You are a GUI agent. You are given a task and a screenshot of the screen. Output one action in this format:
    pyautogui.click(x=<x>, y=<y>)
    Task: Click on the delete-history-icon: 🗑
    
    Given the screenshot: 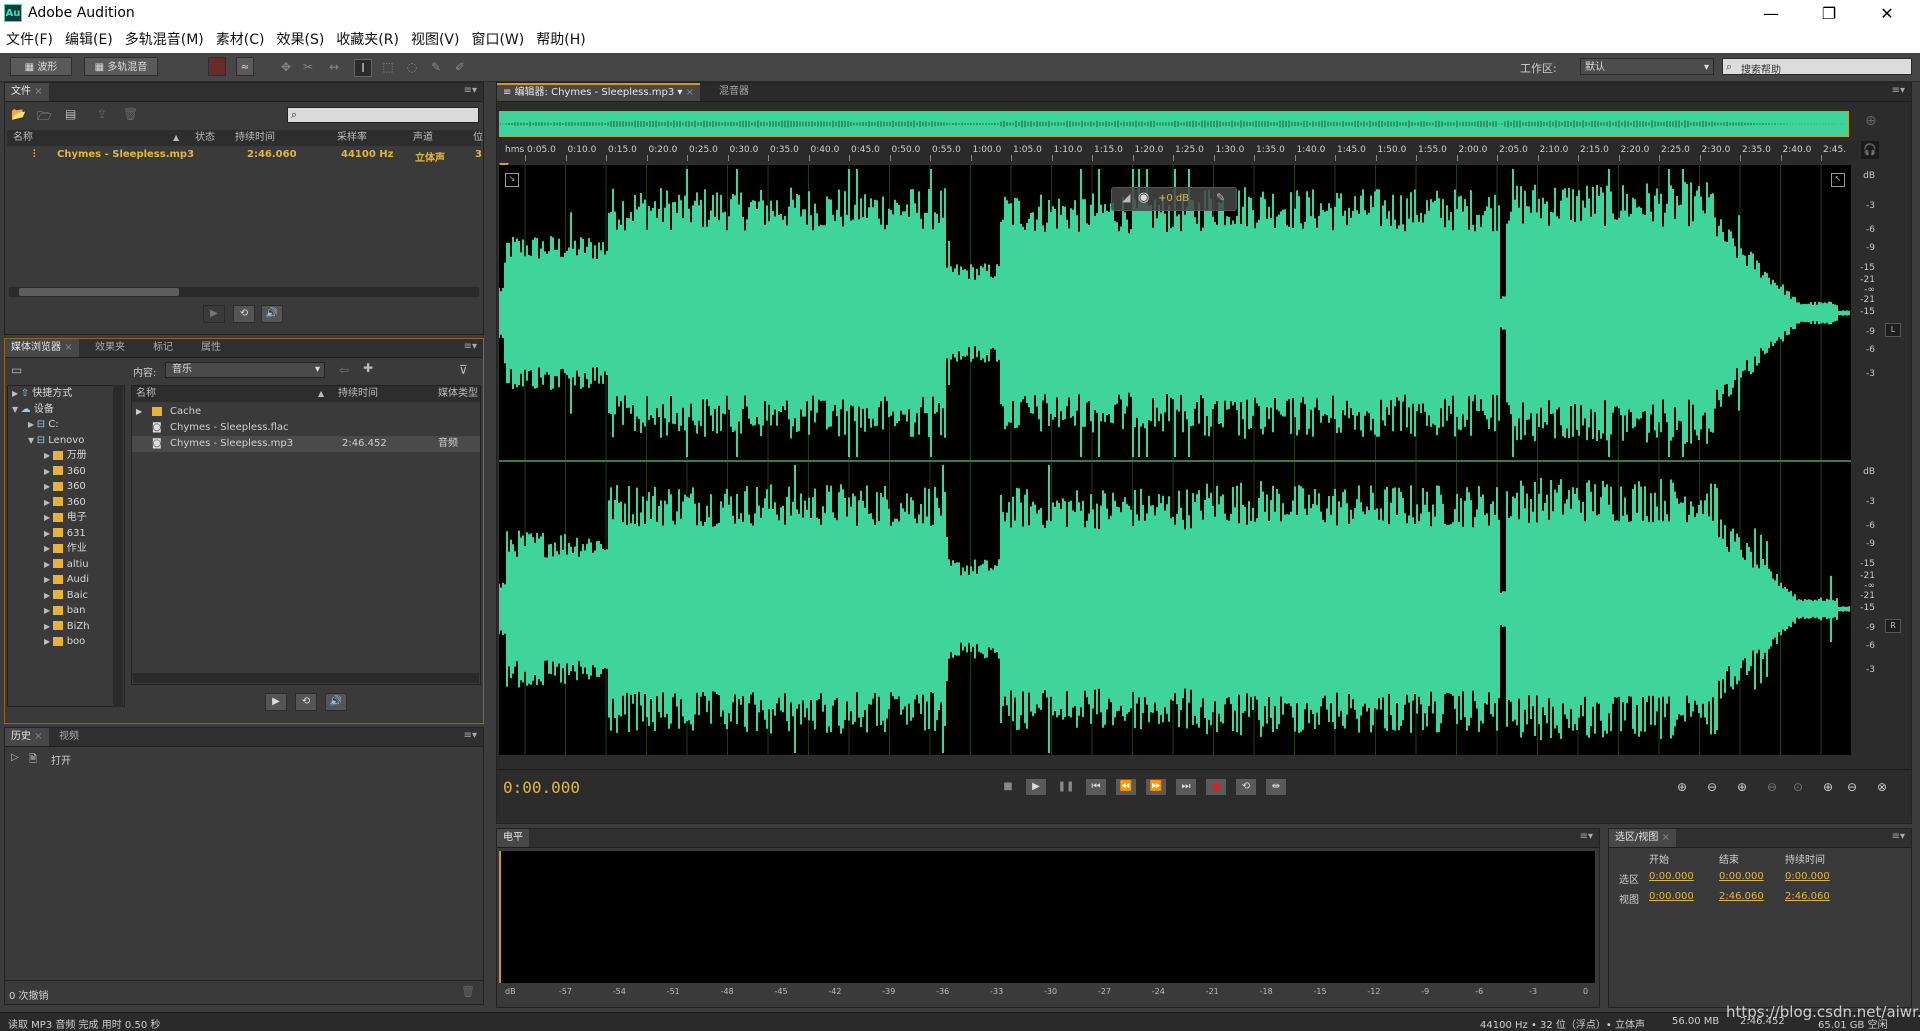 What is the action you would take?
    pyautogui.click(x=468, y=991)
    